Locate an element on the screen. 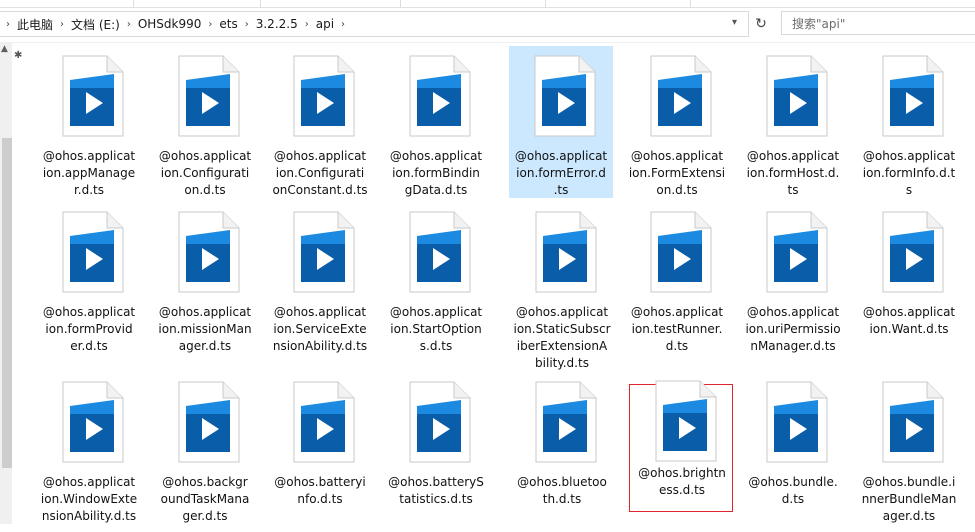  file-item: @ohos.brightn ess.d.ts is located at coordinates (681, 446).